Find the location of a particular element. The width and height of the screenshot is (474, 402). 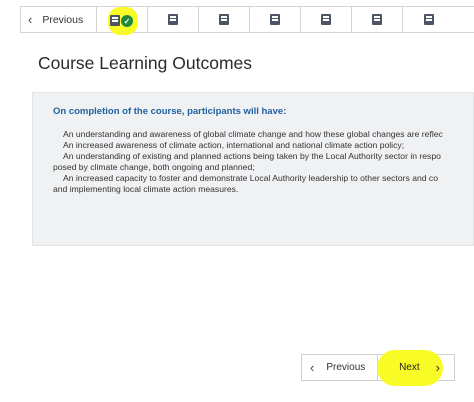

next-button: Next › is located at coordinates (415, 368).